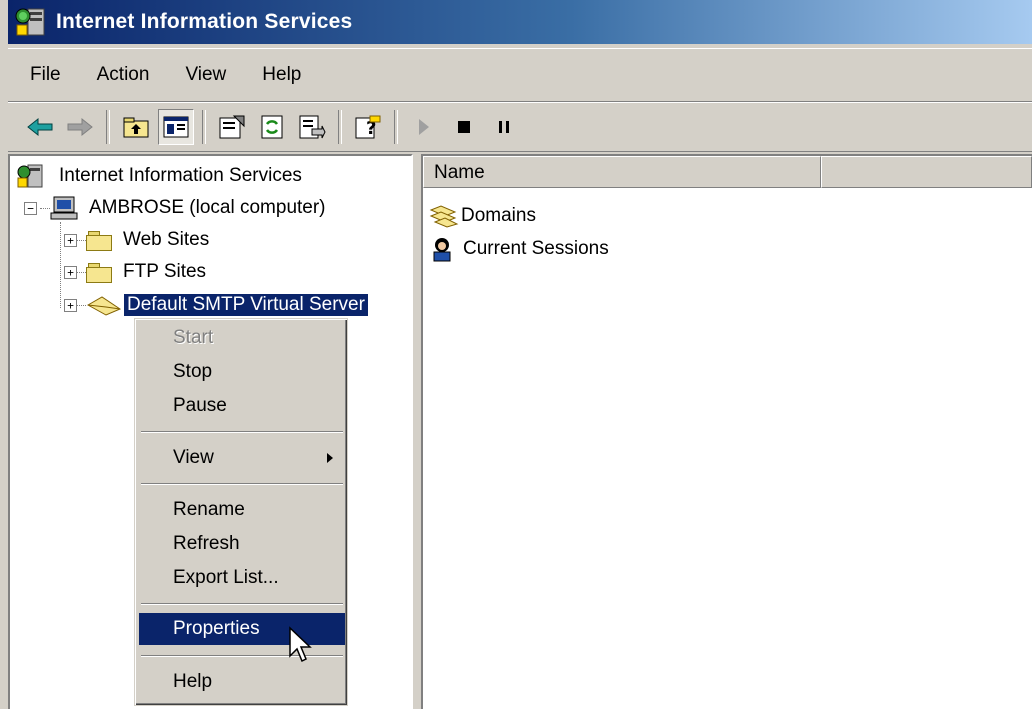 This screenshot has width=1032, height=709. Describe the element at coordinates (417, 431) in the screenshot. I see `pane-splitter` at that location.